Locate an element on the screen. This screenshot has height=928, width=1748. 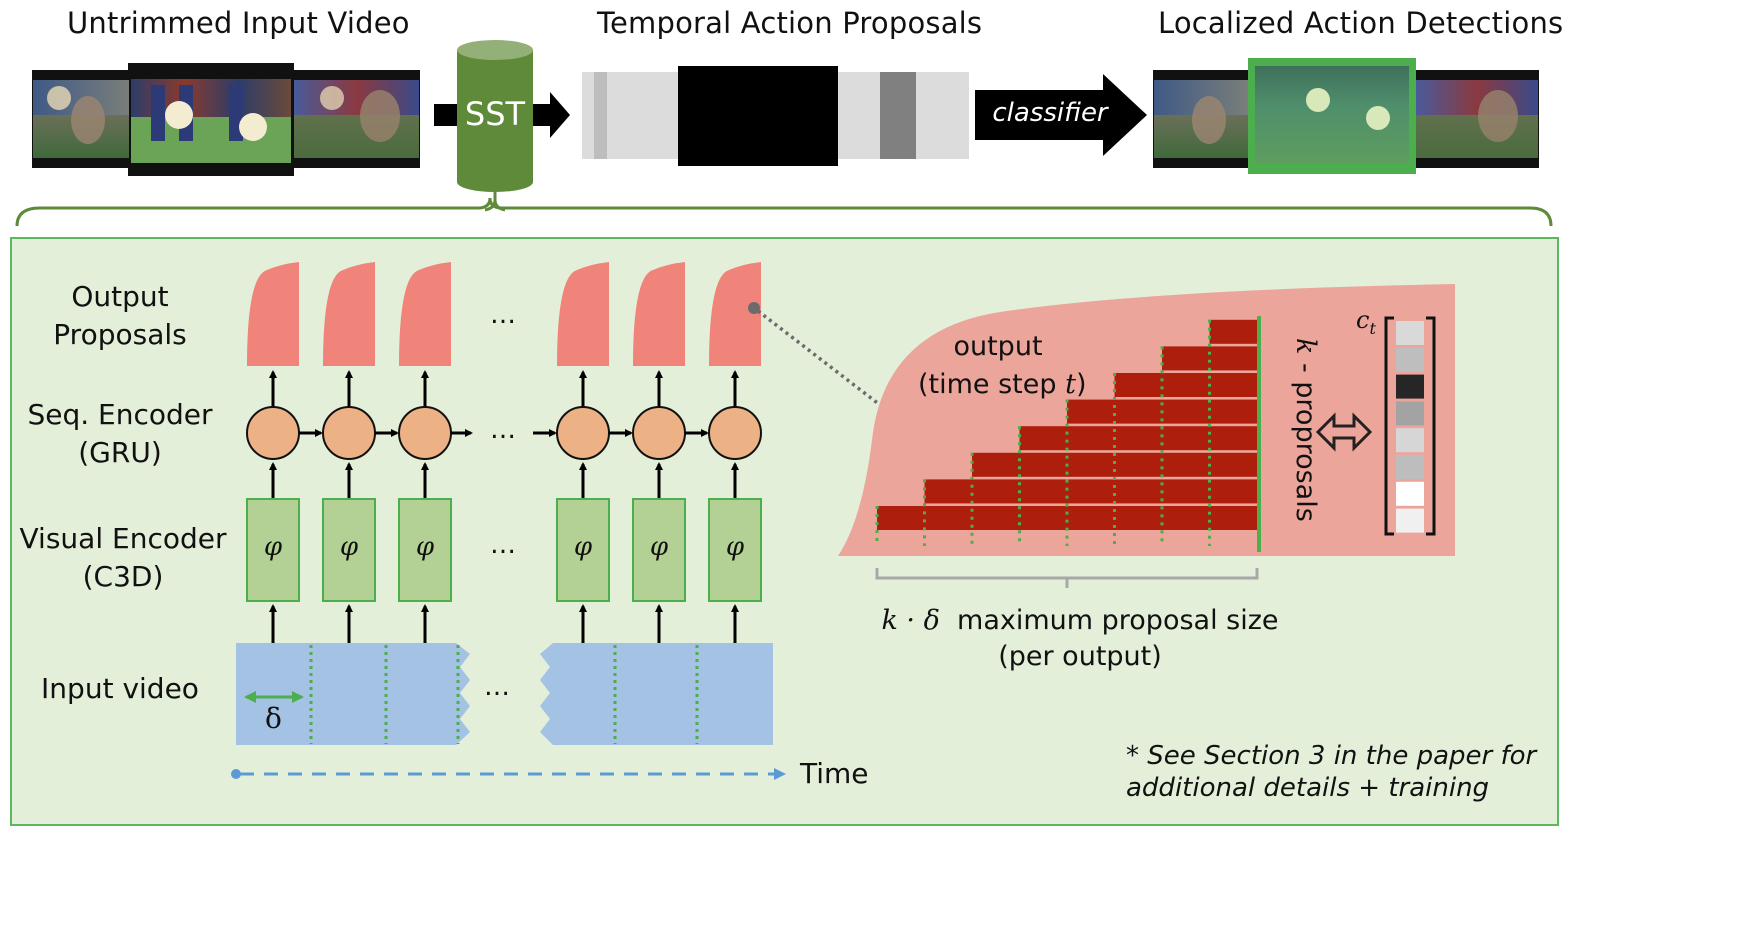
max-proposal-size-caption: k · δ maximum proposal size (per output) is located at coordinates (1080, 639).